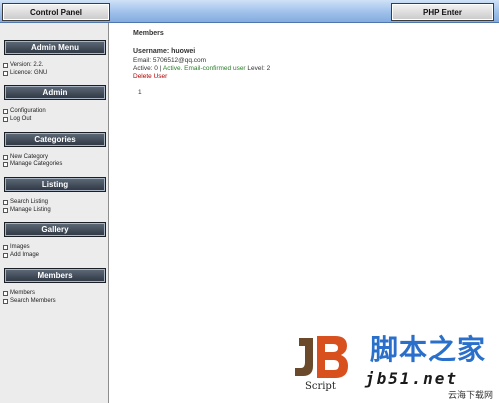 This screenshot has height=403, width=499. Describe the element at coordinates (25, 157) in the screenshot. I see `sidebar-item-new-category: New Category` at that location.